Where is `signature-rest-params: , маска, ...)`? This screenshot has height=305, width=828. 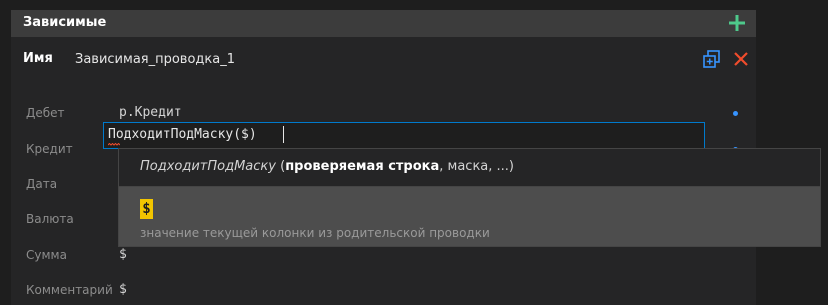 signature-rest-params: , маска, ...) is located at coordinates (477, 166).